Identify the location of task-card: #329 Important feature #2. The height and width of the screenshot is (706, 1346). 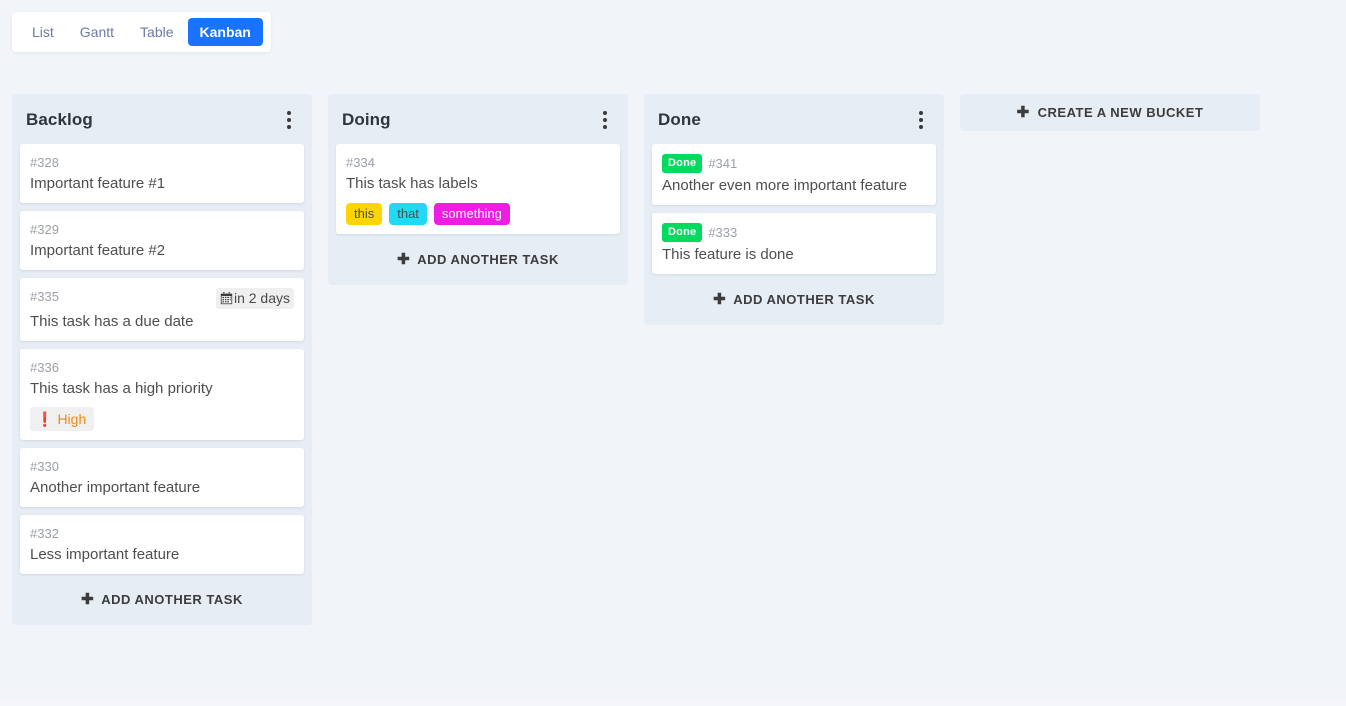
(162, 240).